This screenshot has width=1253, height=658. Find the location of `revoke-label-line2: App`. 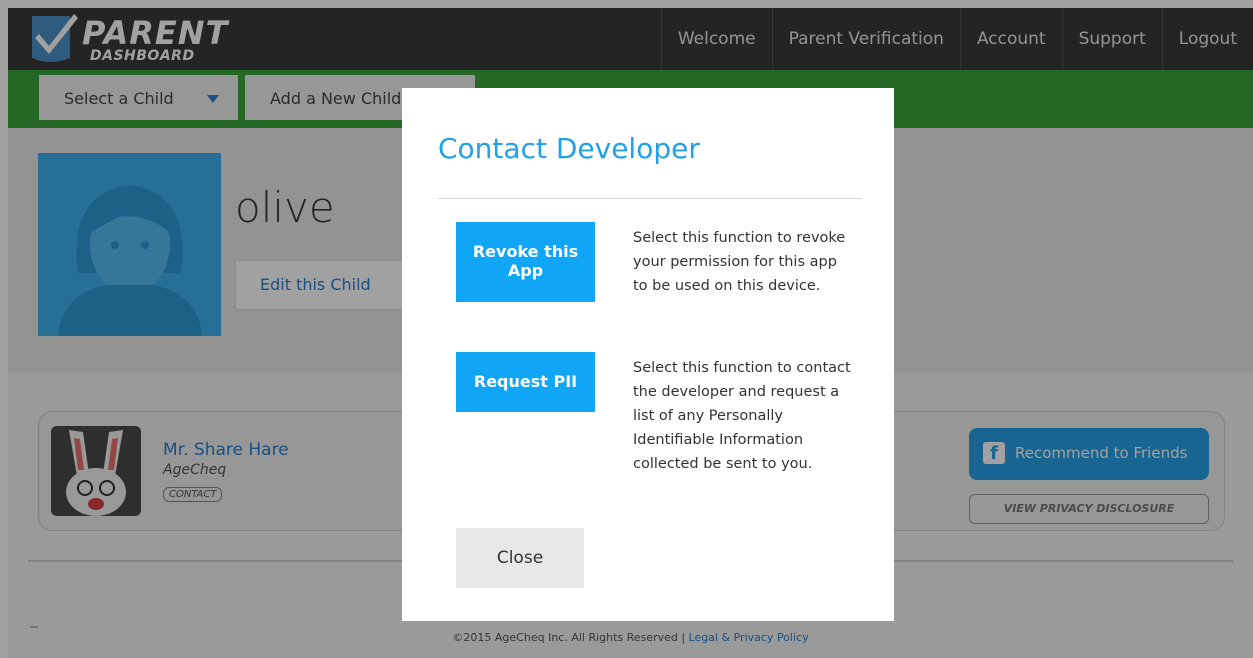

revoke-label-line2: App is located at coordinates (525, 270).